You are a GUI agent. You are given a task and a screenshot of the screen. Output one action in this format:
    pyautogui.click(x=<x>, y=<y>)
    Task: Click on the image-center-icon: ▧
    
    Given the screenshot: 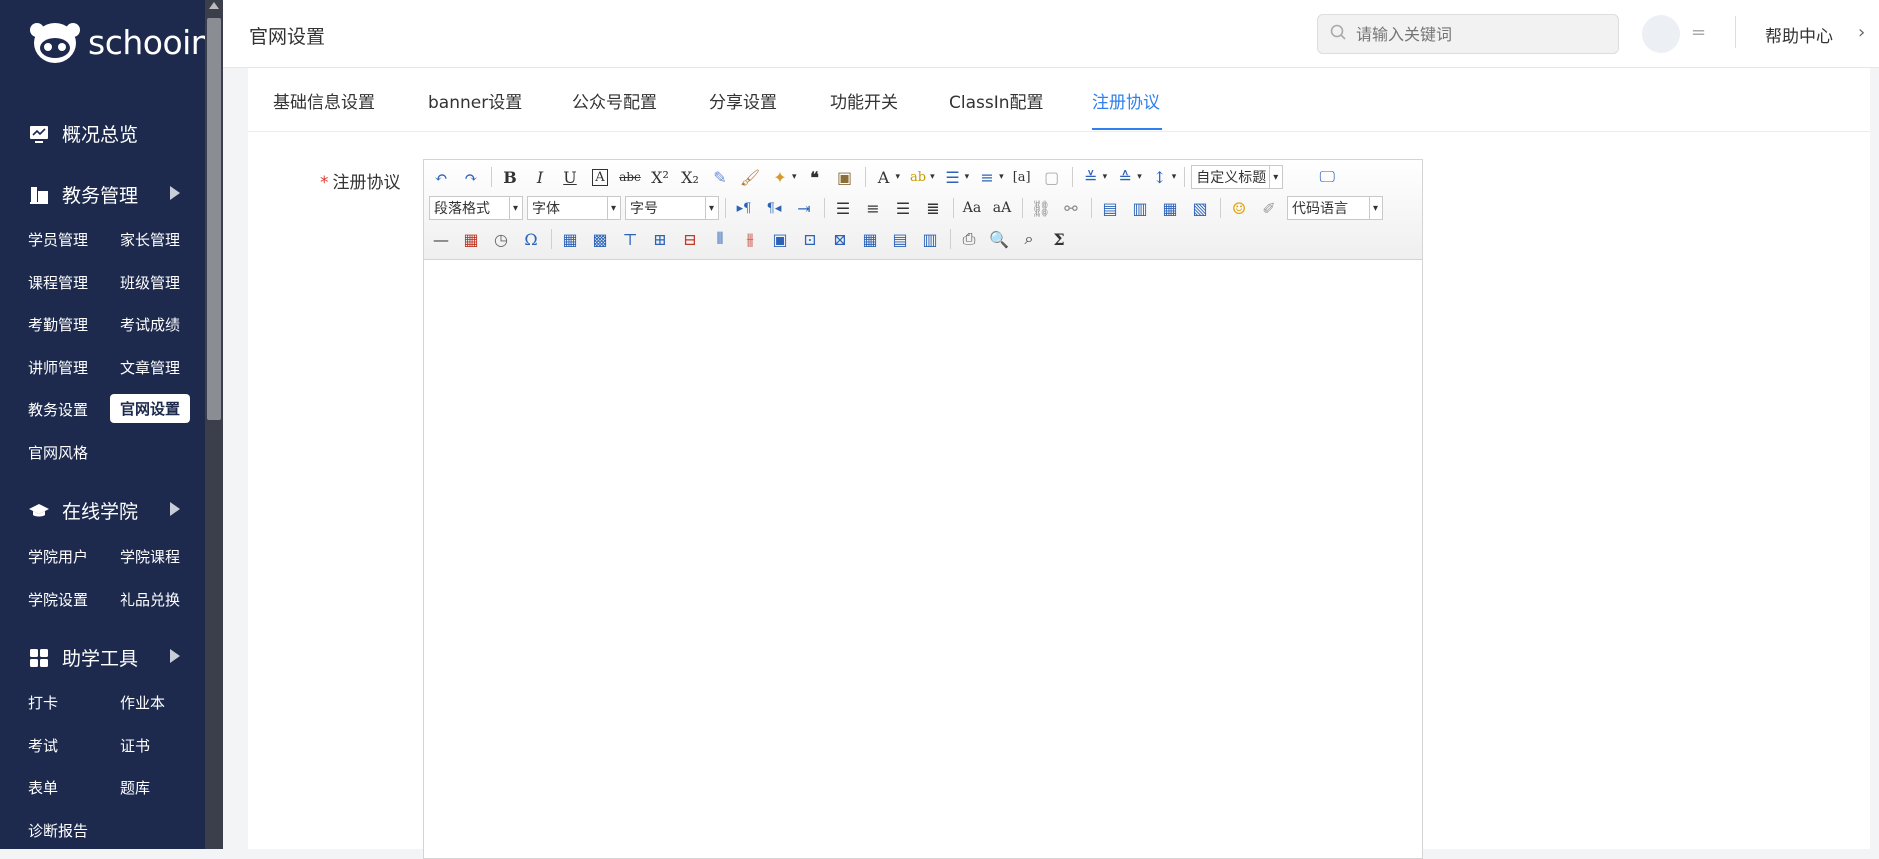 What is the action you would take?
    pyautogui.click(x=1200, y=208)
    